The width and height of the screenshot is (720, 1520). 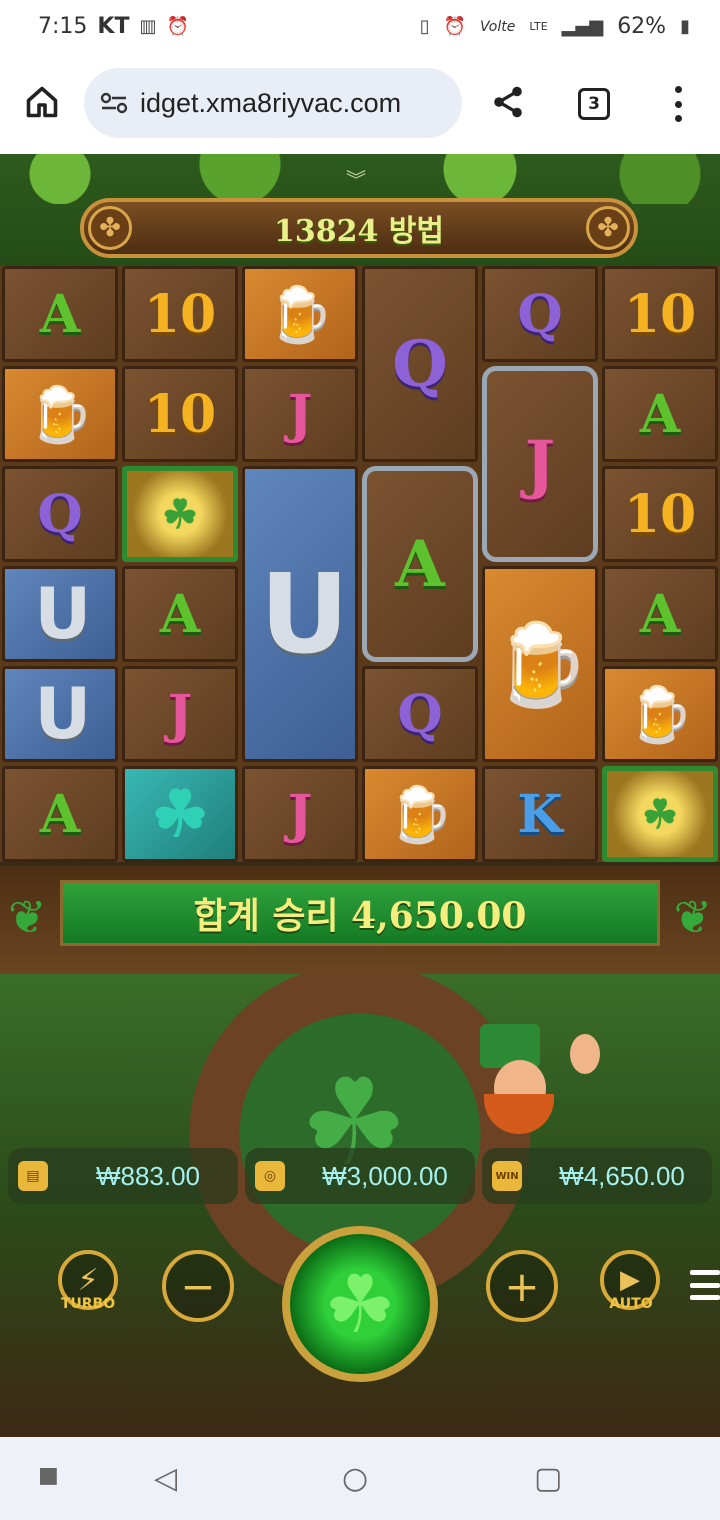 I want to click on balance-bar: ▤ ₩883.00 ◎ ₩3,000.00 WIN ₩4,650.00, so click(x=360, y=1177).